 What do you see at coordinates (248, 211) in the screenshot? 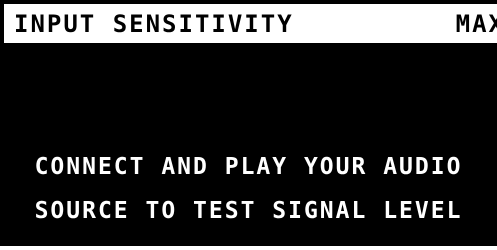
I see `instruction-line-2: SOURCE TO TEST SIGNAL LEVEL` at bounding box center [248, 211].